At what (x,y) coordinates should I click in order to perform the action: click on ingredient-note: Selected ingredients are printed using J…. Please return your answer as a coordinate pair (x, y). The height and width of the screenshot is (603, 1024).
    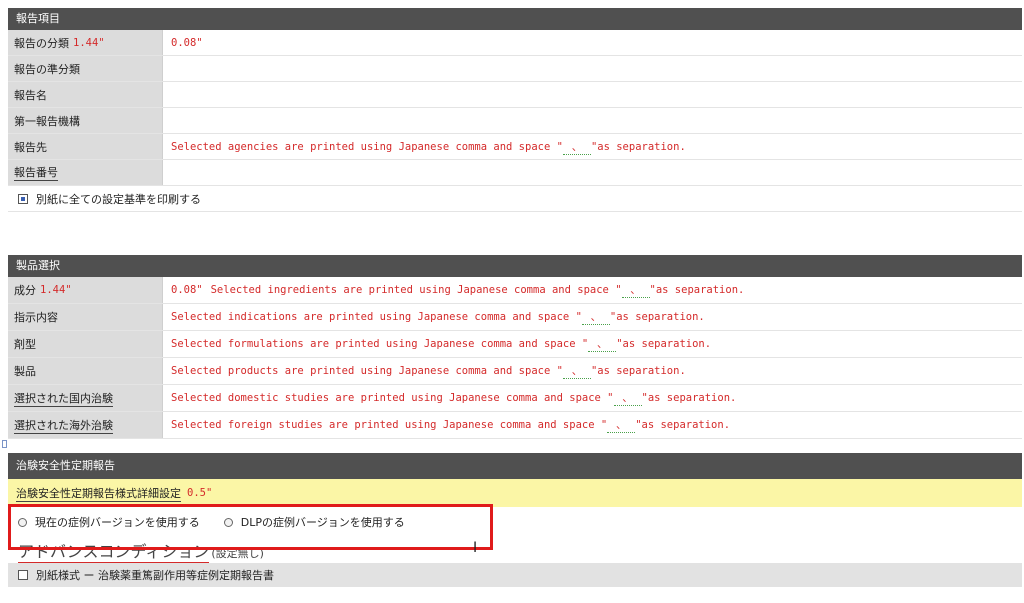
    Looking at the image, I should click on (416, 290).